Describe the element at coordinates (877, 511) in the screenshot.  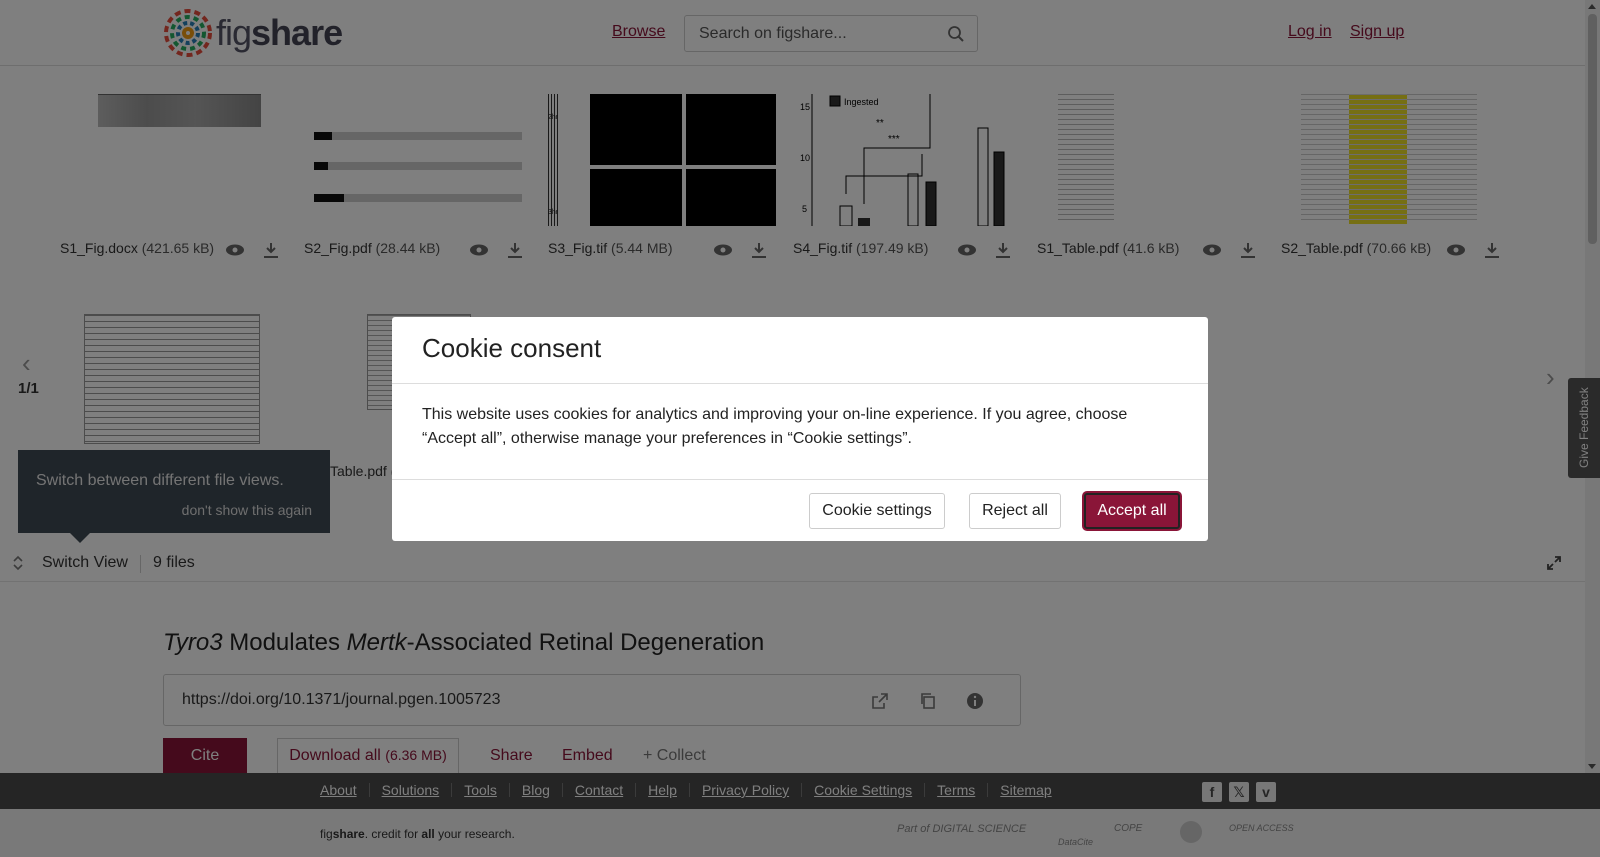
I see `cookie-settings-button: Cookie settings` at that location.